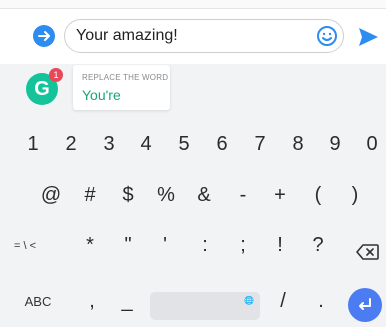 The width and height of the screenshot is (386, 327). What do you see at coordinates (146, 144) in the screenshot?
I see `key-4: 4` at bounding box center [146, 144].